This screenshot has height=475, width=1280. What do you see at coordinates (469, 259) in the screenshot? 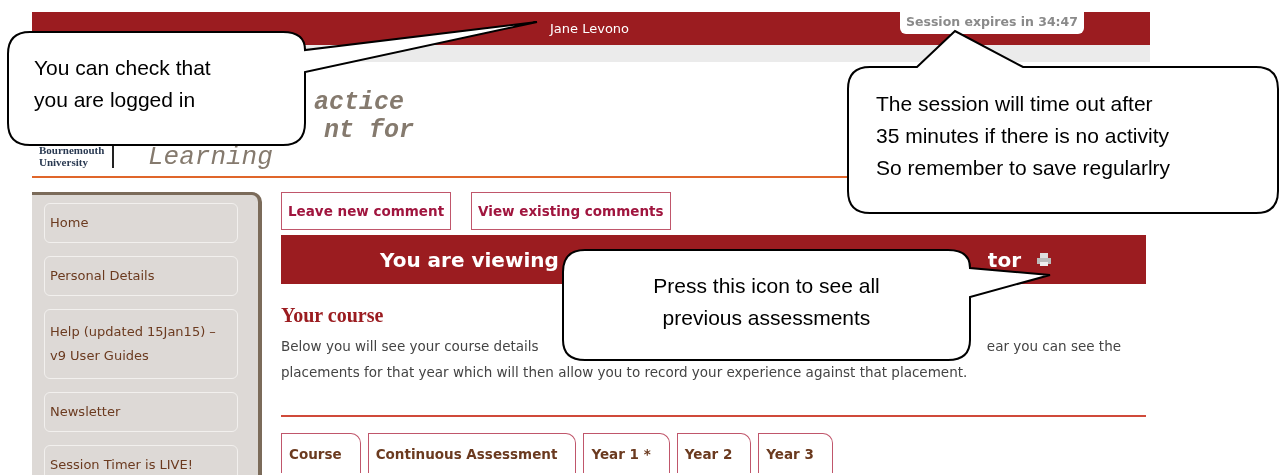
I see `banner-text: You are viewing` at bounding box center [469, 259].